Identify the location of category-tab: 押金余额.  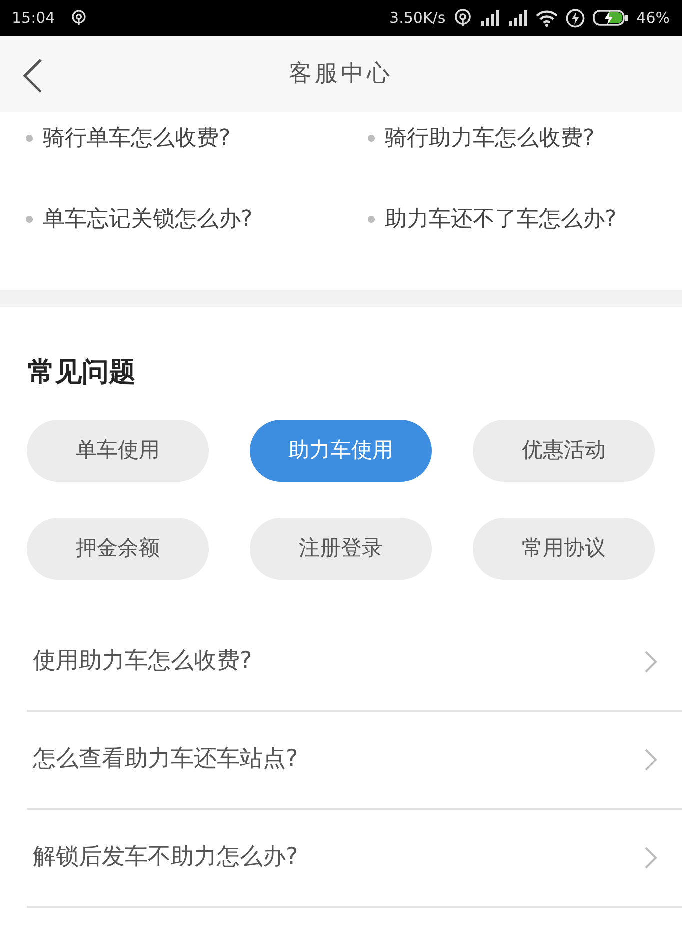
(118, 549).